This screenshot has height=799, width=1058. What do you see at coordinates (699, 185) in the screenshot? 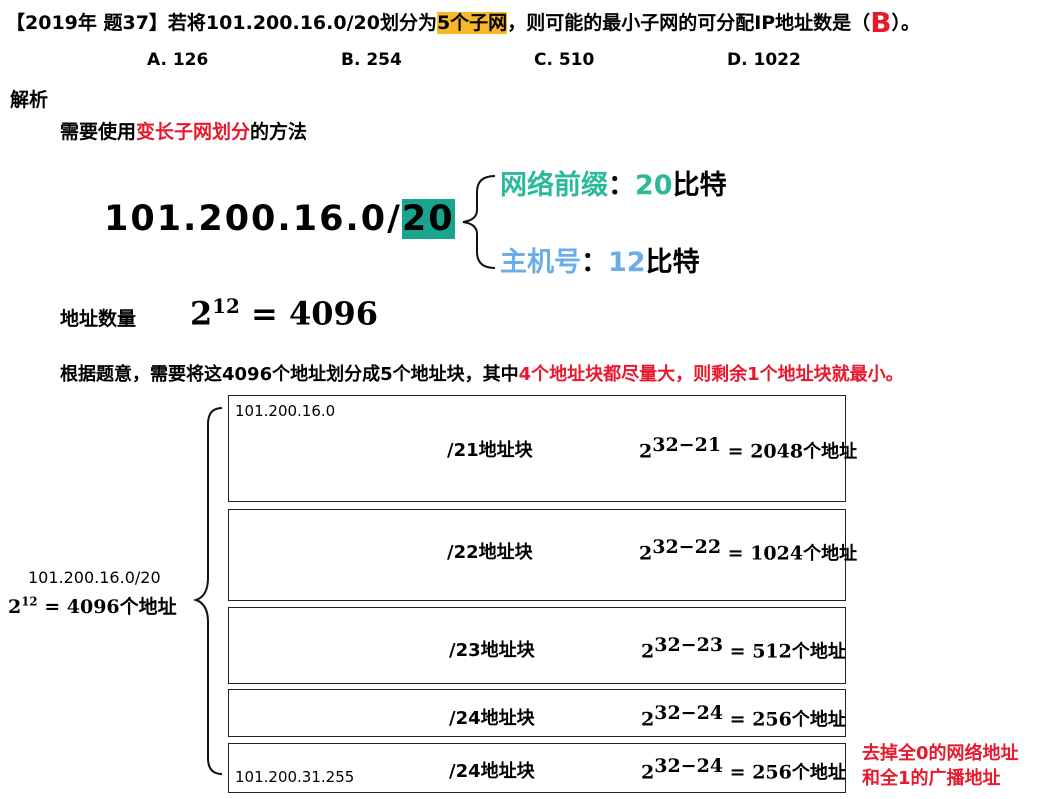
I see `net-prefix-unit: 比特` at bounding box center [699, 185].